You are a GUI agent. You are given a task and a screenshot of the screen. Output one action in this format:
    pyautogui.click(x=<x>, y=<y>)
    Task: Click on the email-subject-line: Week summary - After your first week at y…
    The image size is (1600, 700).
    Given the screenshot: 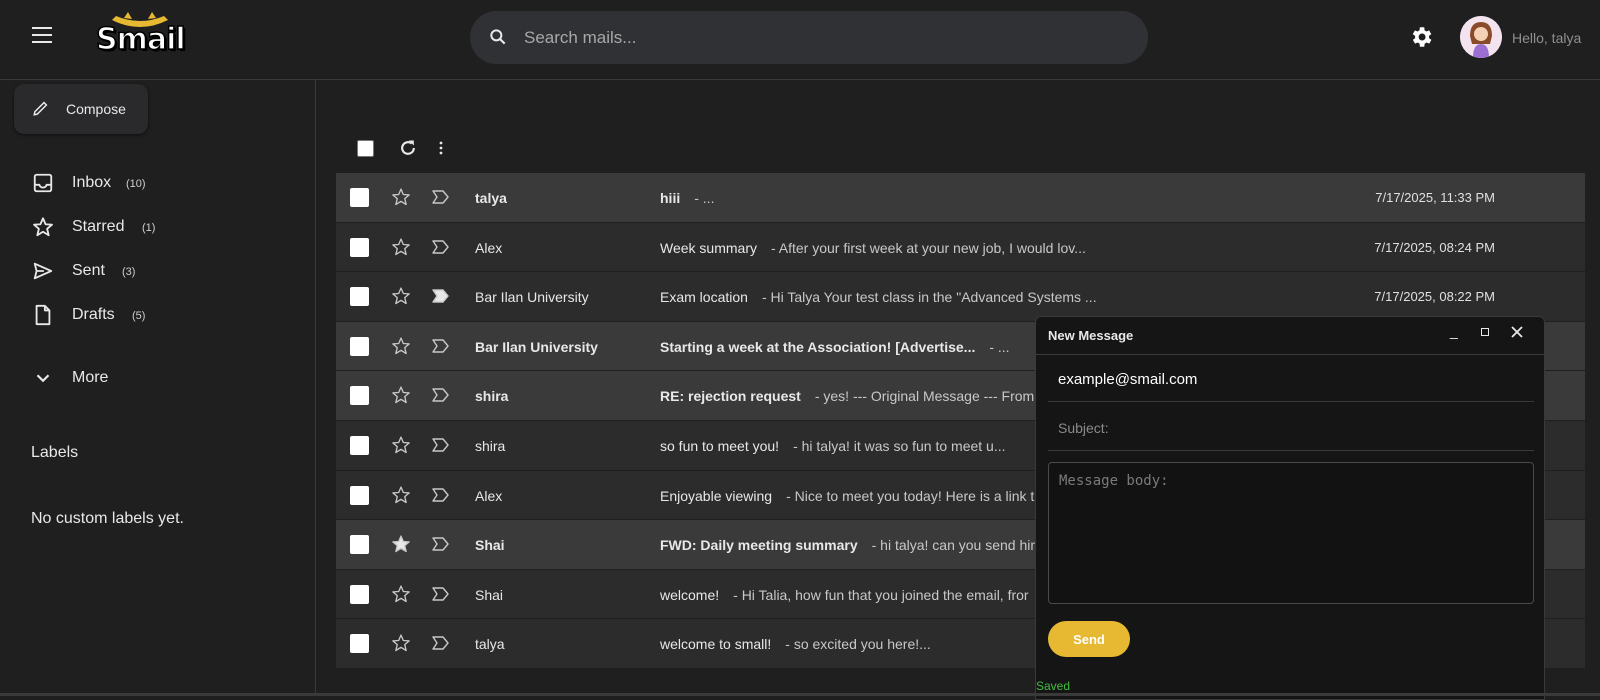 What is the action you would take?
    pyautogui.click(x=873, y=248)
    